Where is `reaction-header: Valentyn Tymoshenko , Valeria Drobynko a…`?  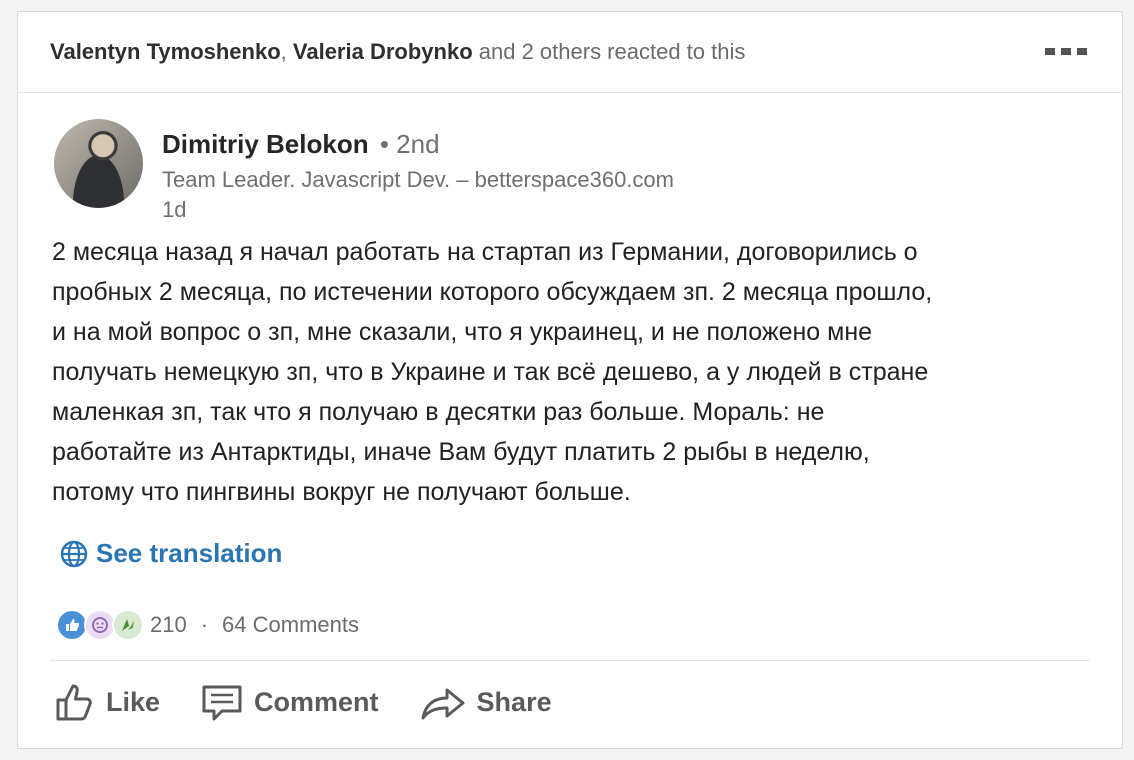
reaction-header: Valentyn Tymoshenko , Valeria Drobynko a… is located at coordinates (570, 52).